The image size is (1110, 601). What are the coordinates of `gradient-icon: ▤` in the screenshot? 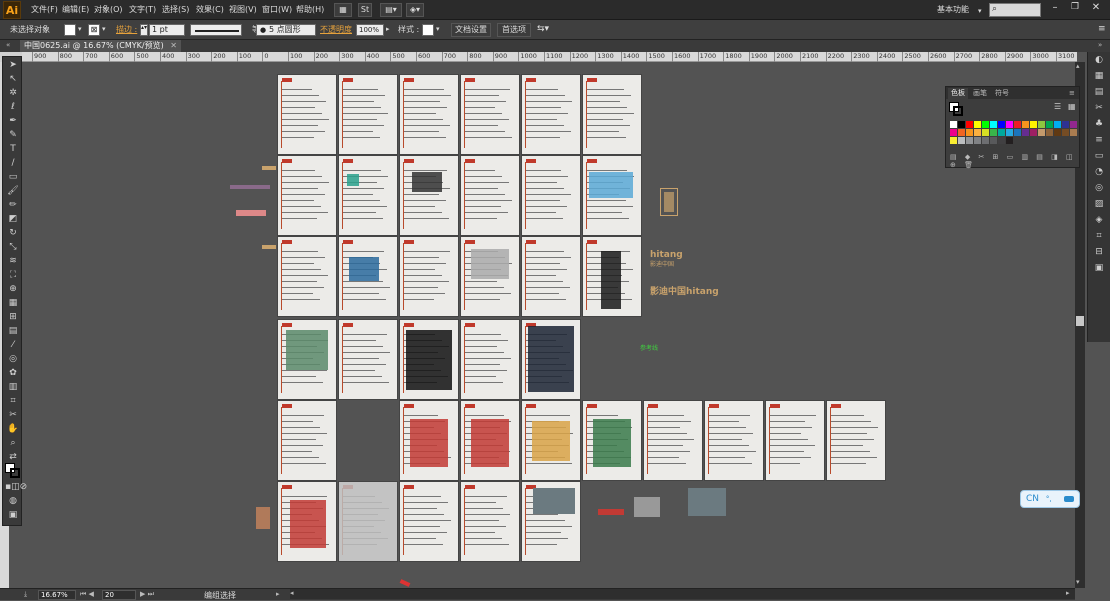 It's located at (13, 331).